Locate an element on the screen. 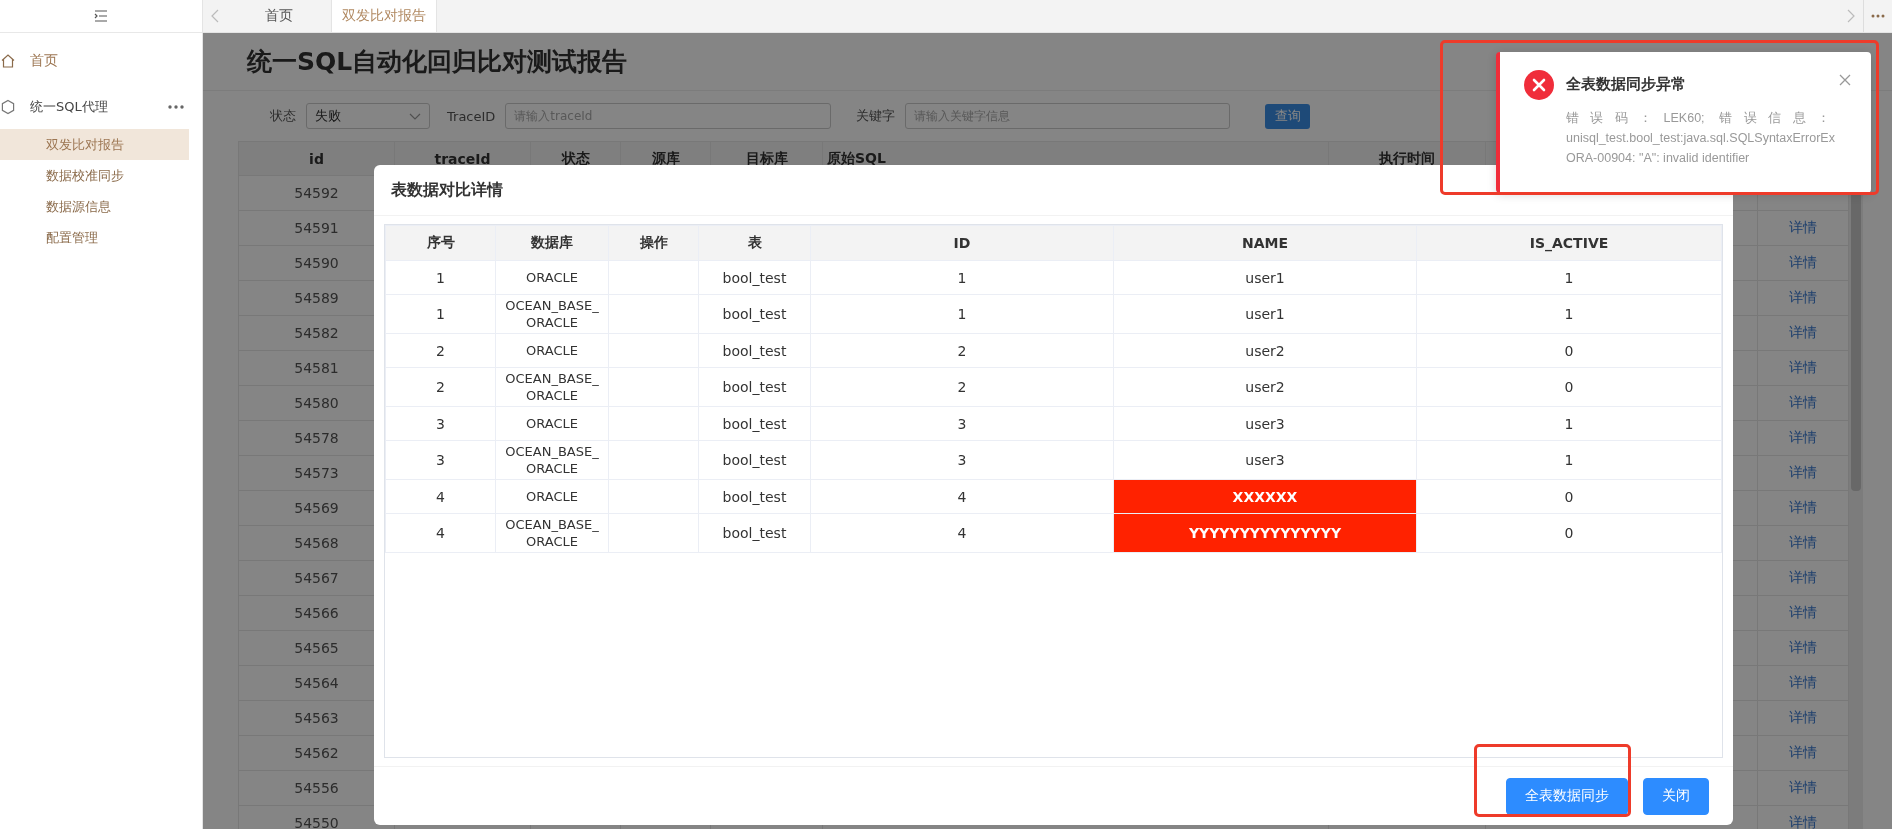 The width and height of the screenshot is (1892, 829). column-header: id is located at coordinates (316, 158).